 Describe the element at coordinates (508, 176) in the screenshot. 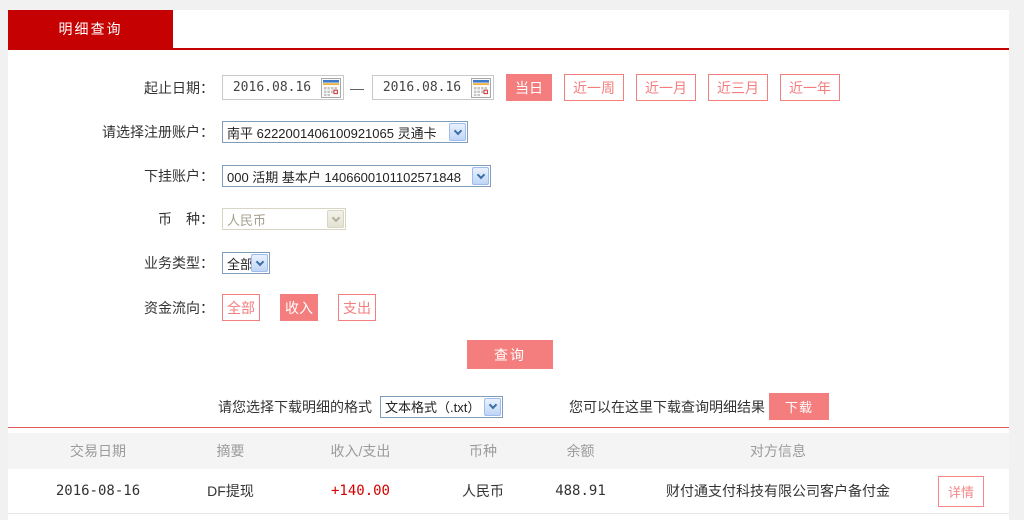

I see `sub-account-row: 下挂账户： 000 活期 基本户 1406600101102571848` at that location.